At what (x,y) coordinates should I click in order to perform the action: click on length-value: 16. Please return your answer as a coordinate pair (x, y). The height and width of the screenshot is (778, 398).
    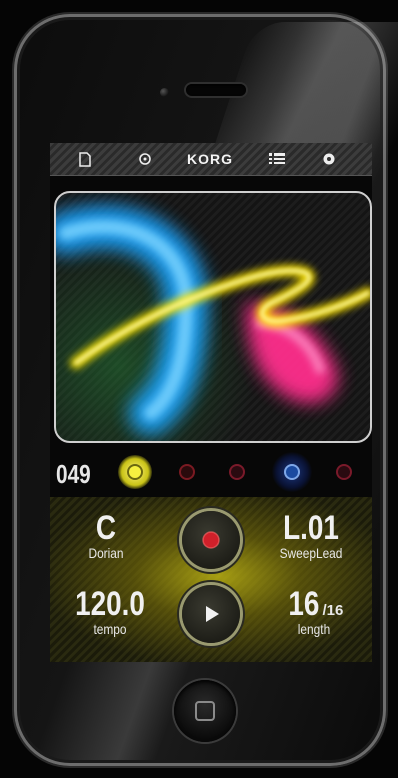
    Looking at the image, I should click on (304, 604).